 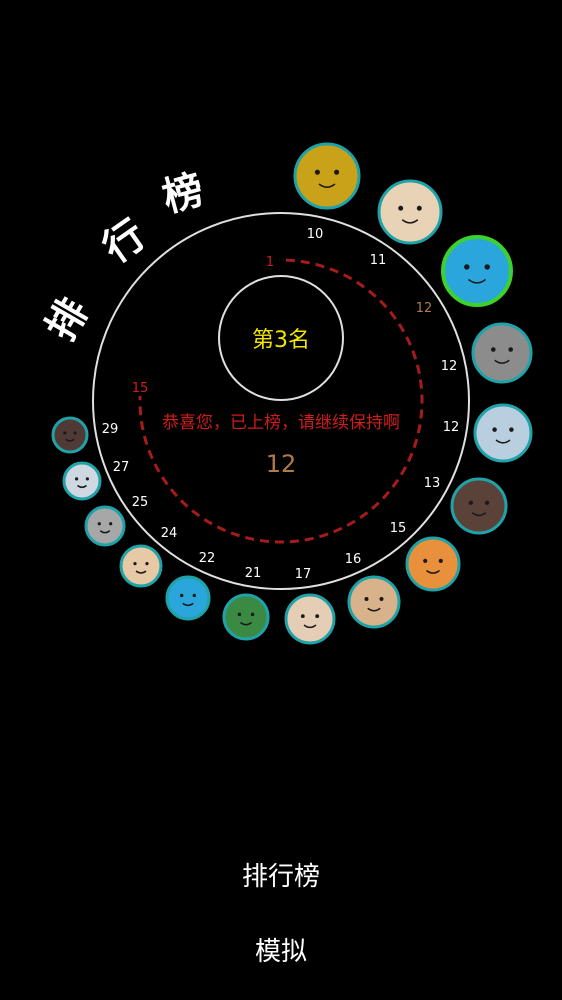 I want to click on ring-label: 13, so click(x=432, y=483).